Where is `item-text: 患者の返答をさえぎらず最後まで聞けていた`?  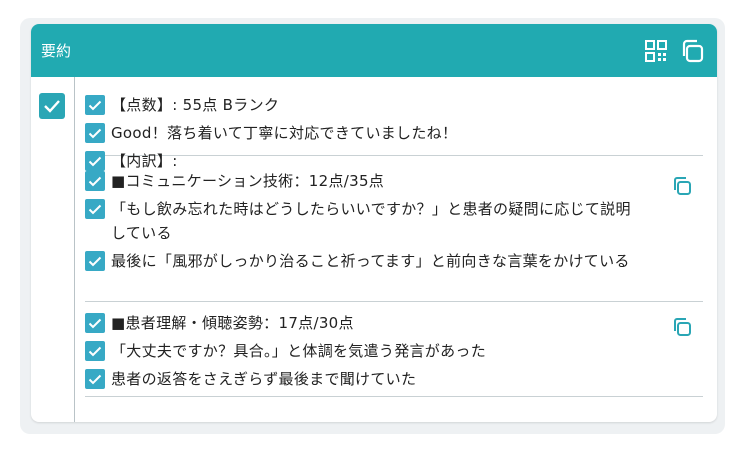
item-text: 患者の返答をさえぎらず最後まで聞けていた is located at coordinates (264, 379).